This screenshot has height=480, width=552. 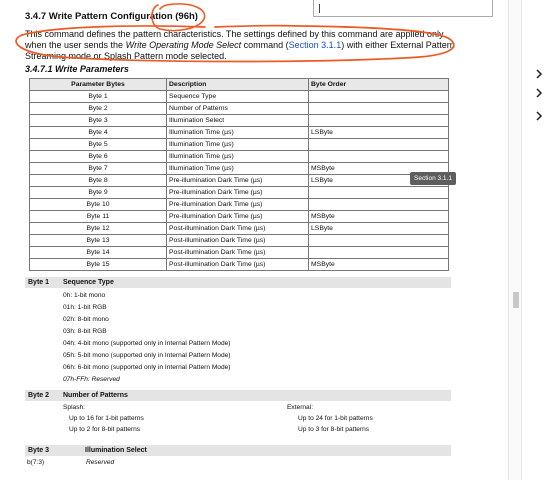 I want to click on parameter-byte-cell: Byte 1, so click(x=98, y=96).